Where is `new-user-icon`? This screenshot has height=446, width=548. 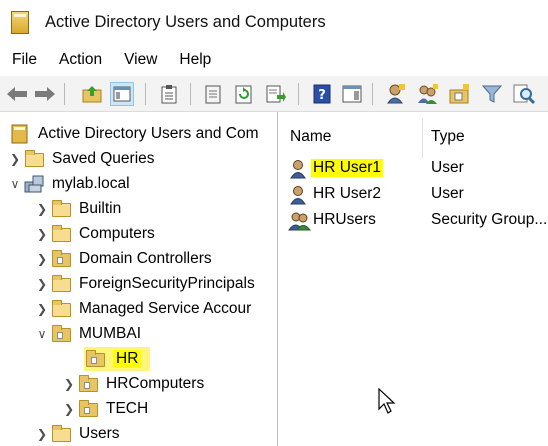
new-user-icon is located at coordinates (396, 94).